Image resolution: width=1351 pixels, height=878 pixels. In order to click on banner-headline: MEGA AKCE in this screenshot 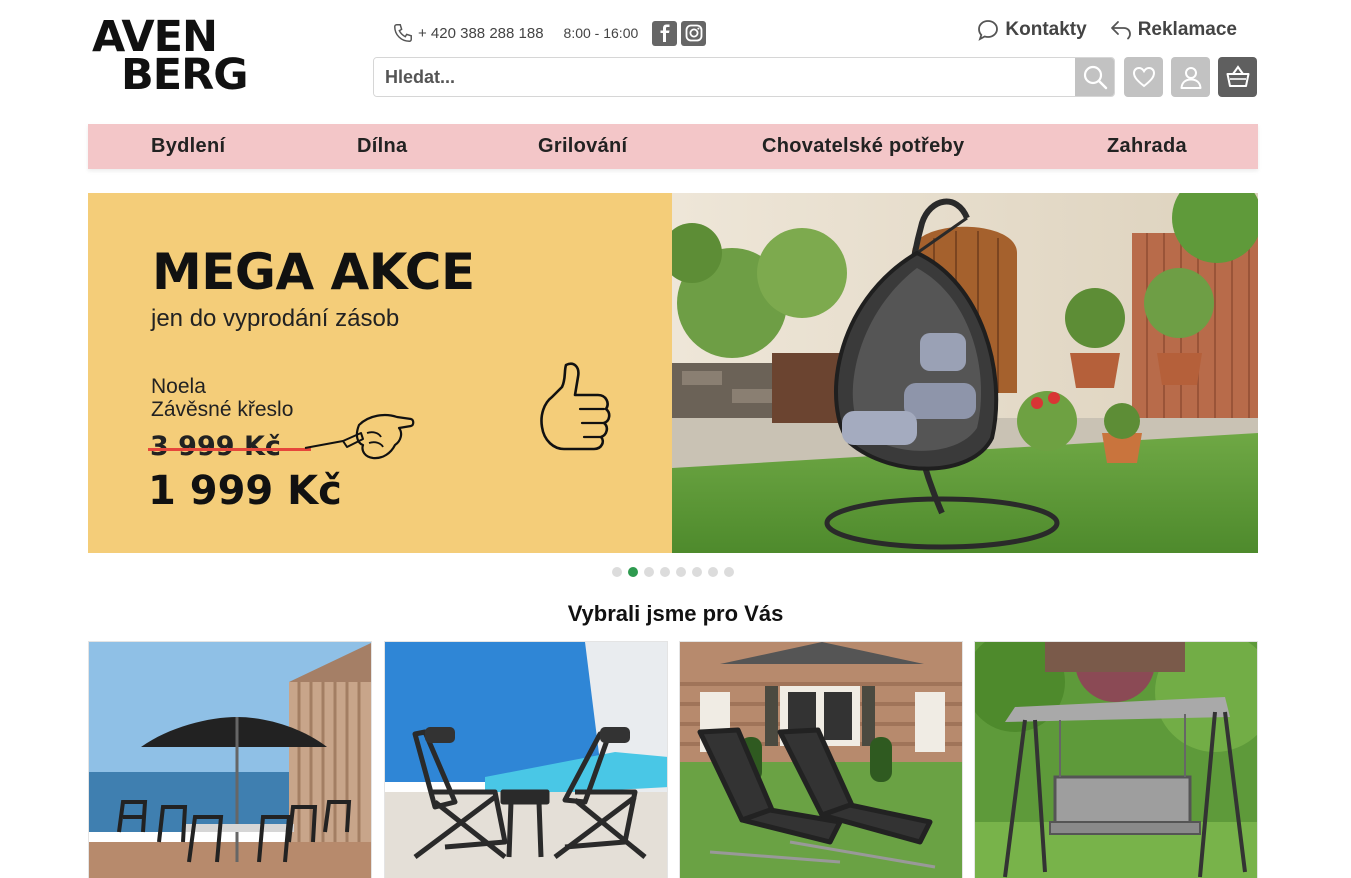, I will do `click(313, 272)`.